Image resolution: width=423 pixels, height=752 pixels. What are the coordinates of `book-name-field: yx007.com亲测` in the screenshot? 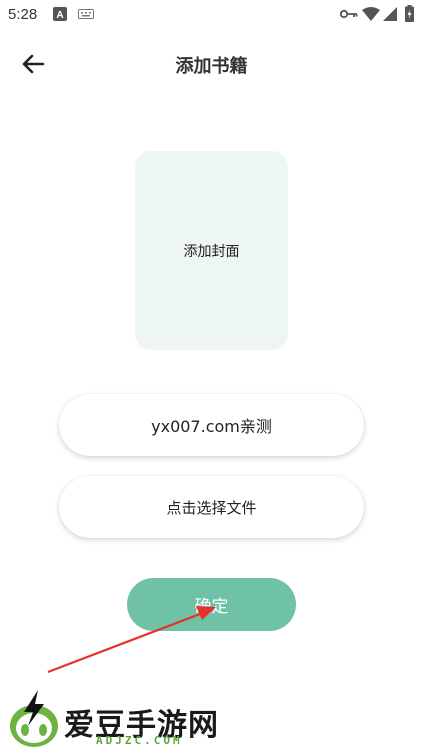 It's located at (211, 425).